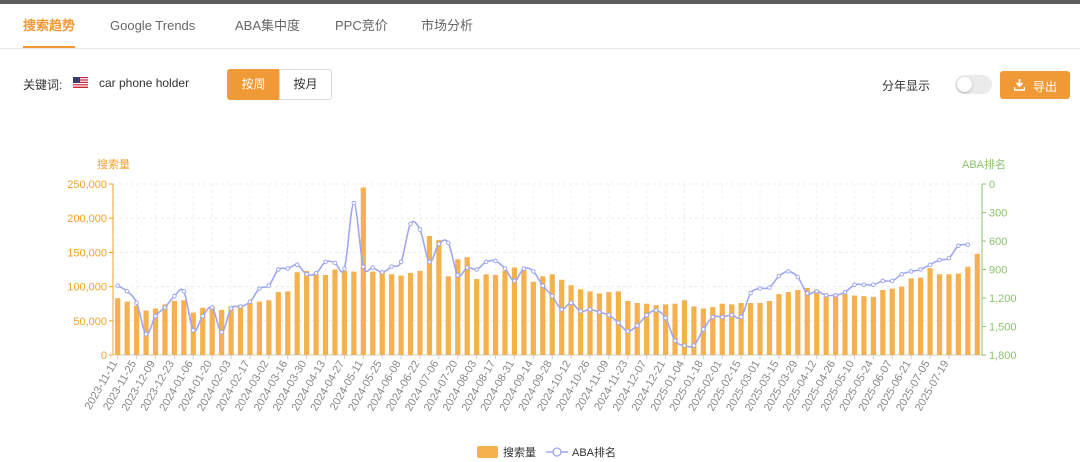  What do you see at coordinates (305, 84) in the screenshot?
I see `by-month-button: 按月` at bounding box center [305, 84].